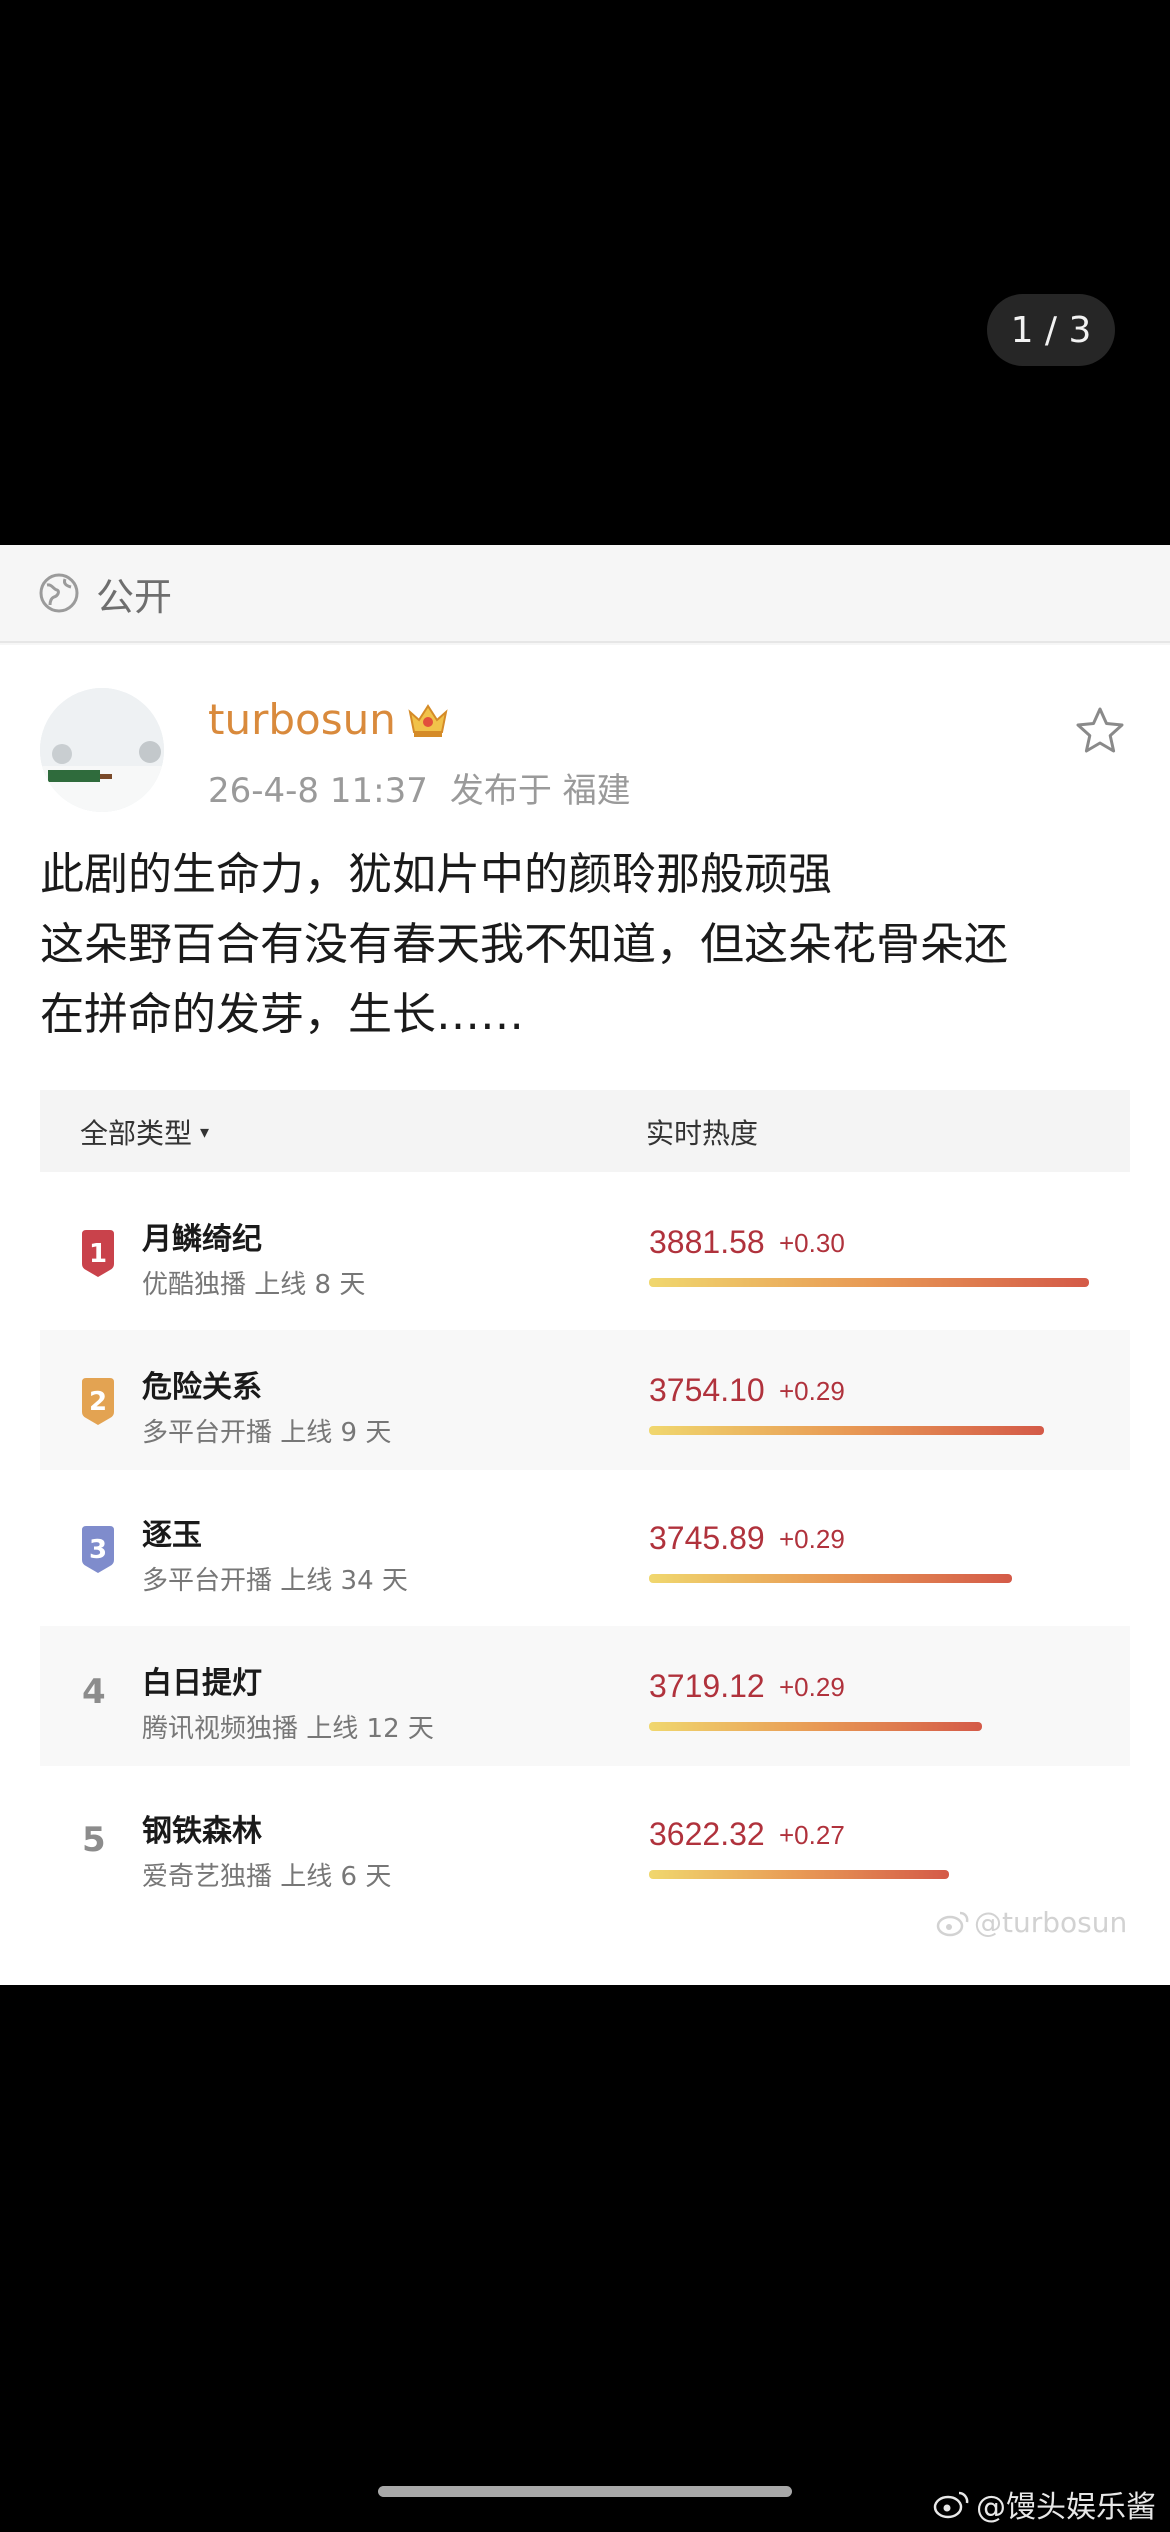  Describe the element at coordinates (707, 1834) in the screenshot. I see `heat-score: 3622.32` at that location.